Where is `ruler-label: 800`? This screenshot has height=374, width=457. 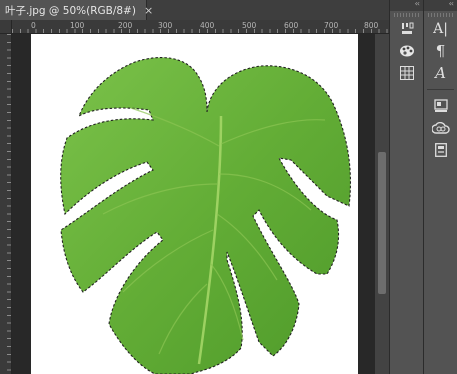 ruler-label: 800 is located at coordinates (371, 25).